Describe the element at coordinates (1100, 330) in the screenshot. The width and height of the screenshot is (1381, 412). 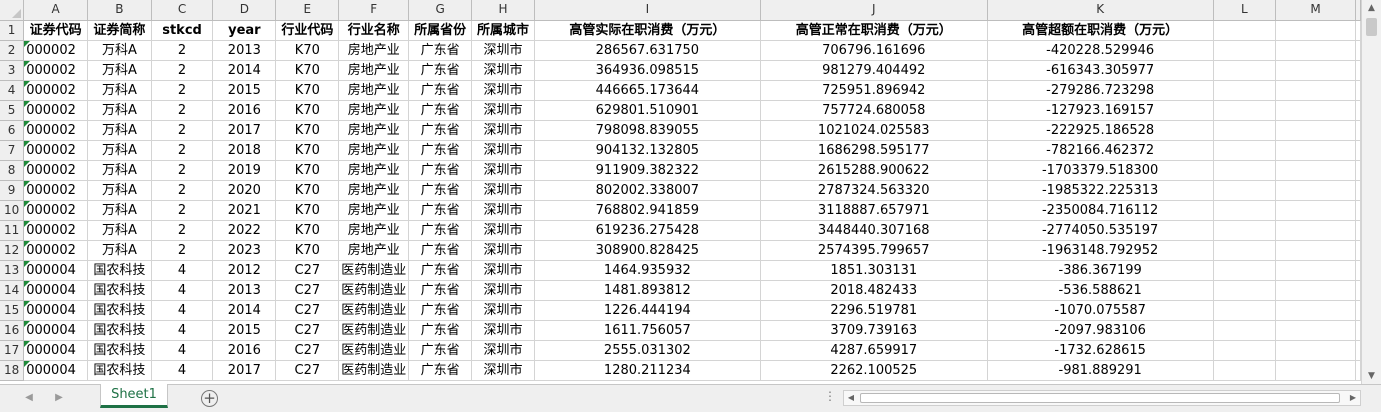
I see `cell: -2097.983106` at that location.